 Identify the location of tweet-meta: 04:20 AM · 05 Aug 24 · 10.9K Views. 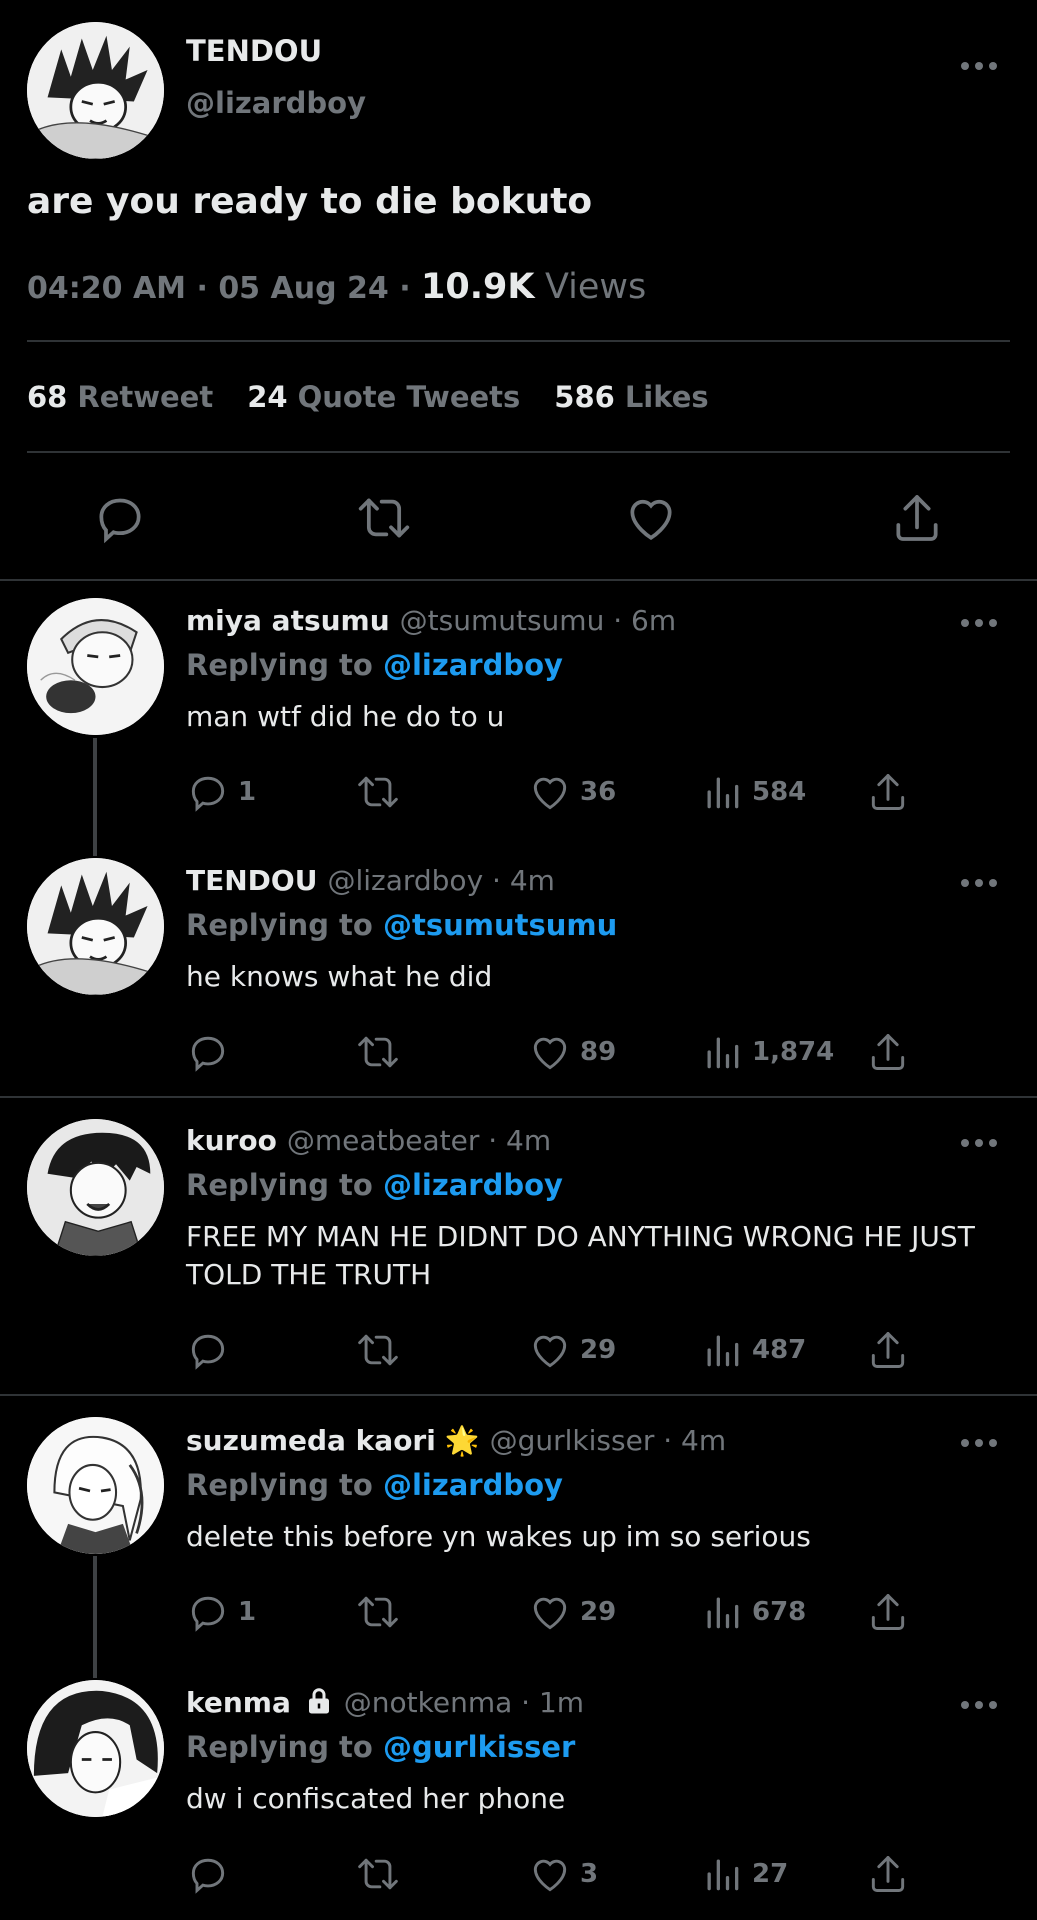
(337, 287).